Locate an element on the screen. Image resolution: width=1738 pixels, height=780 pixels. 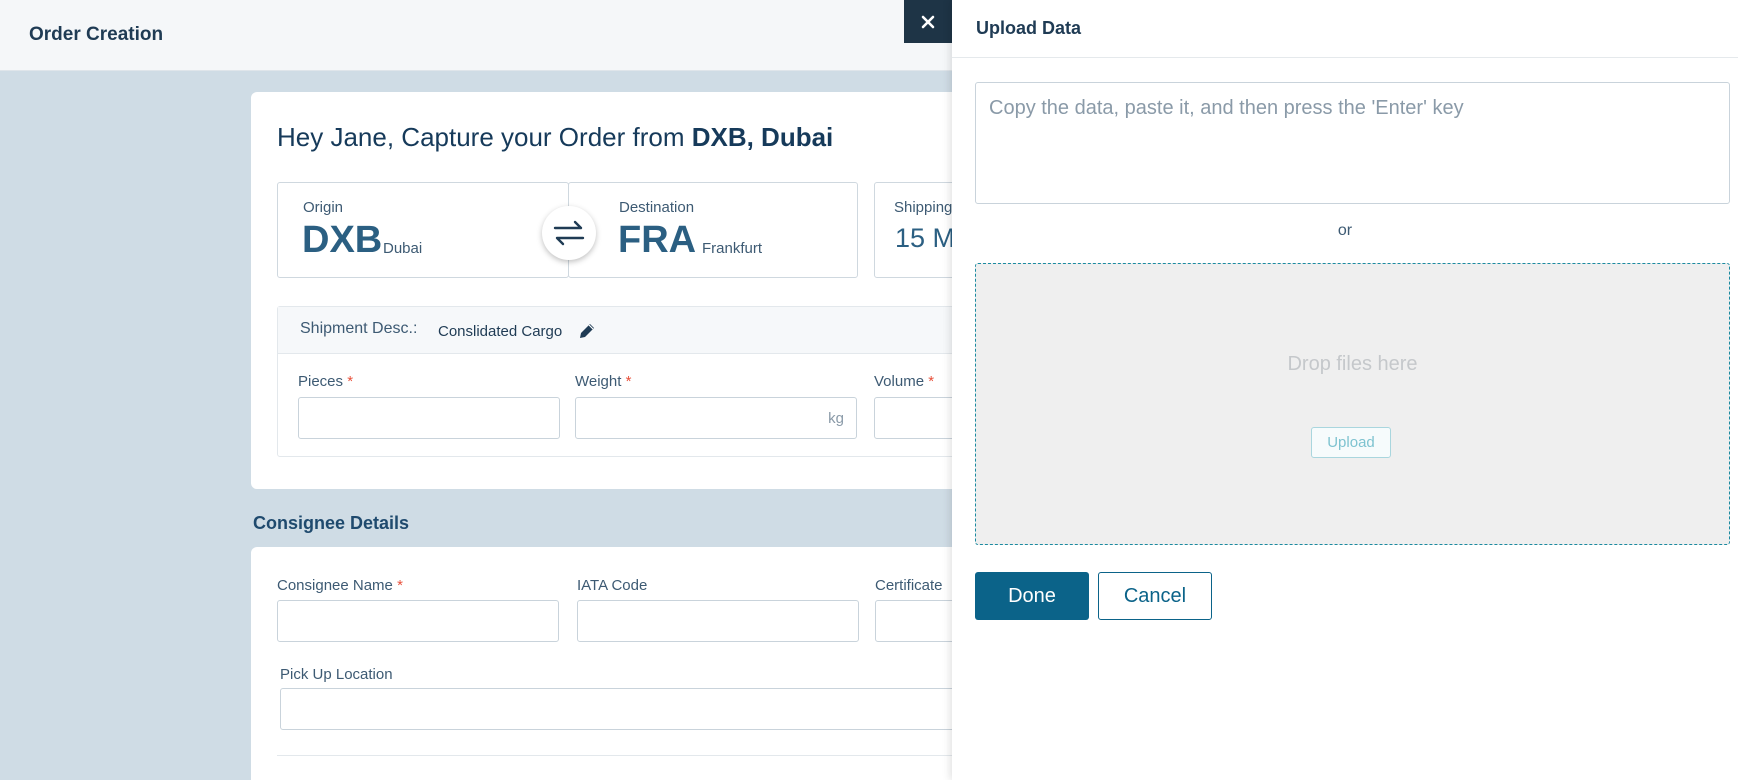
weight-unit: kg is located at coordinates (836, 418).